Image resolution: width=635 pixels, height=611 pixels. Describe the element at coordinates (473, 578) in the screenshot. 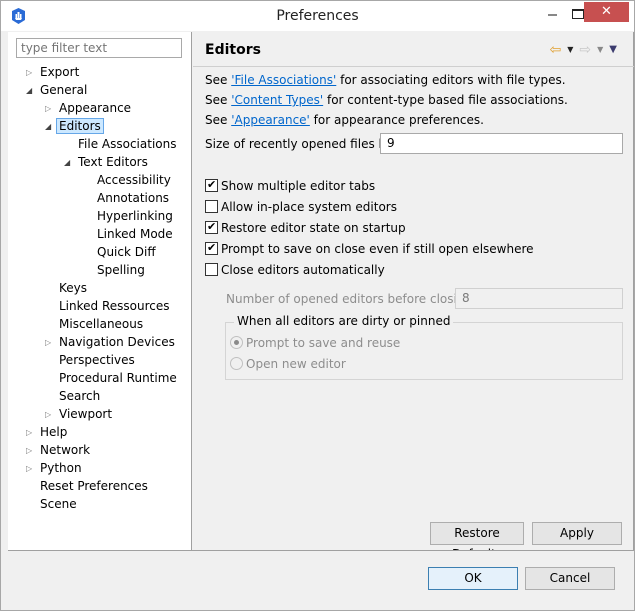

I see `ok-button: OK` at that location.